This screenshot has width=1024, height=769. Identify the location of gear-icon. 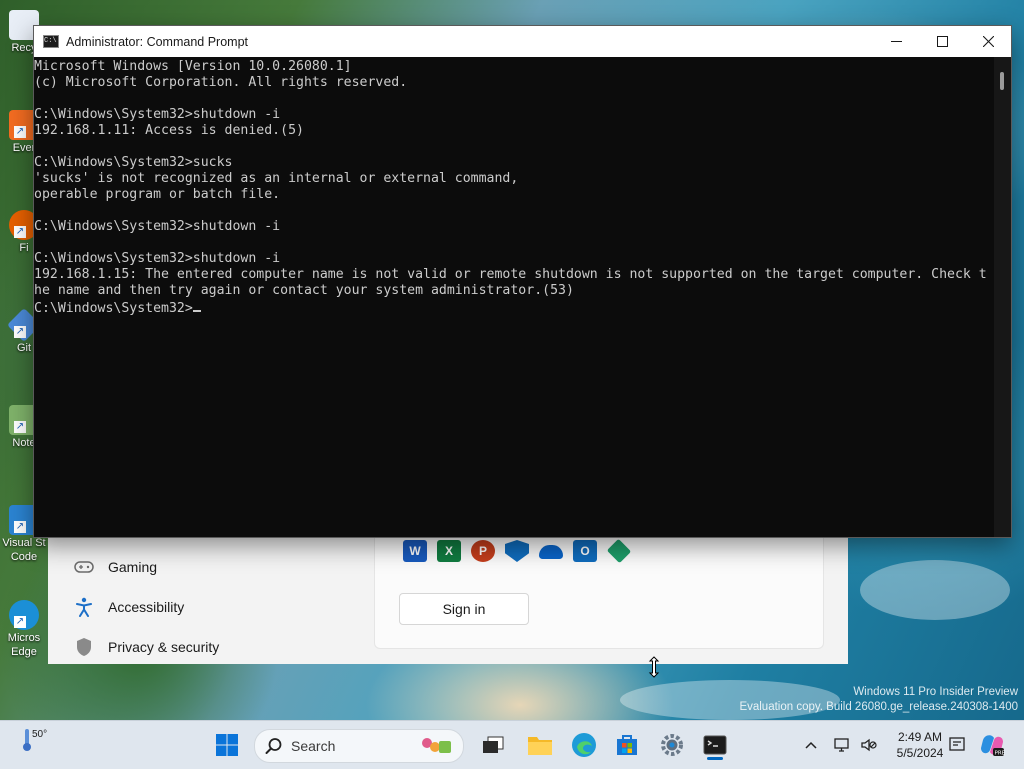
(672, 745).